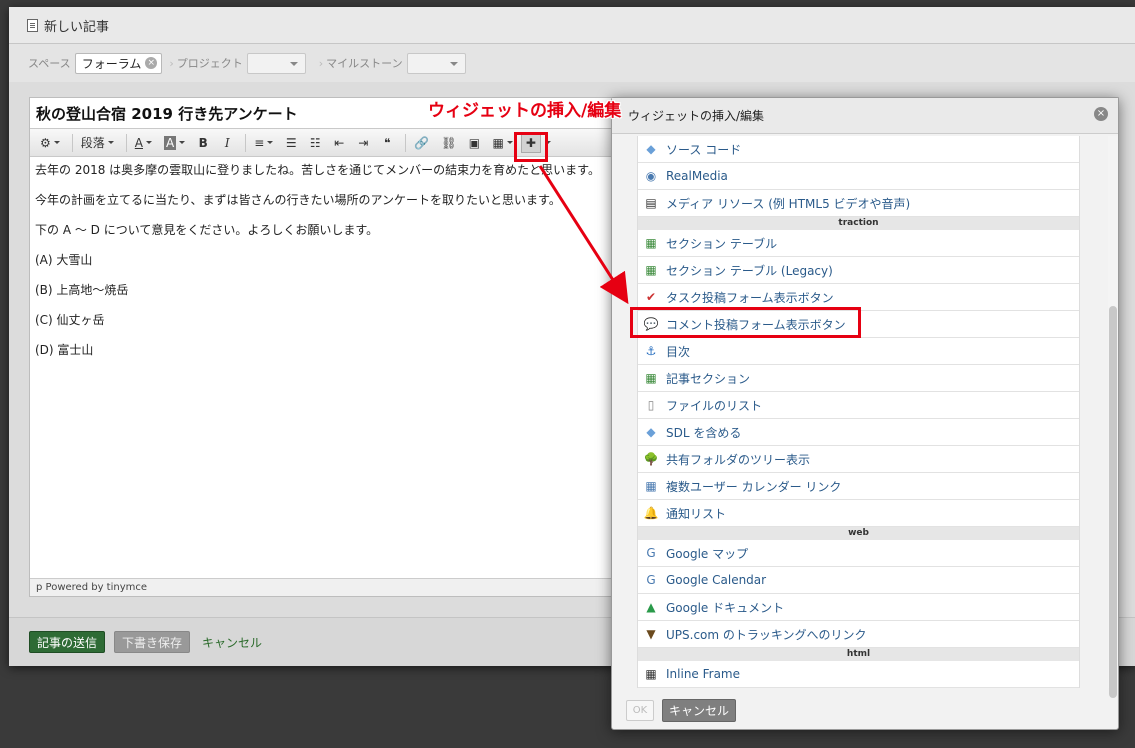 The image size is (1135, 748). I want to click on group-header-html: html, so click(858, 654).